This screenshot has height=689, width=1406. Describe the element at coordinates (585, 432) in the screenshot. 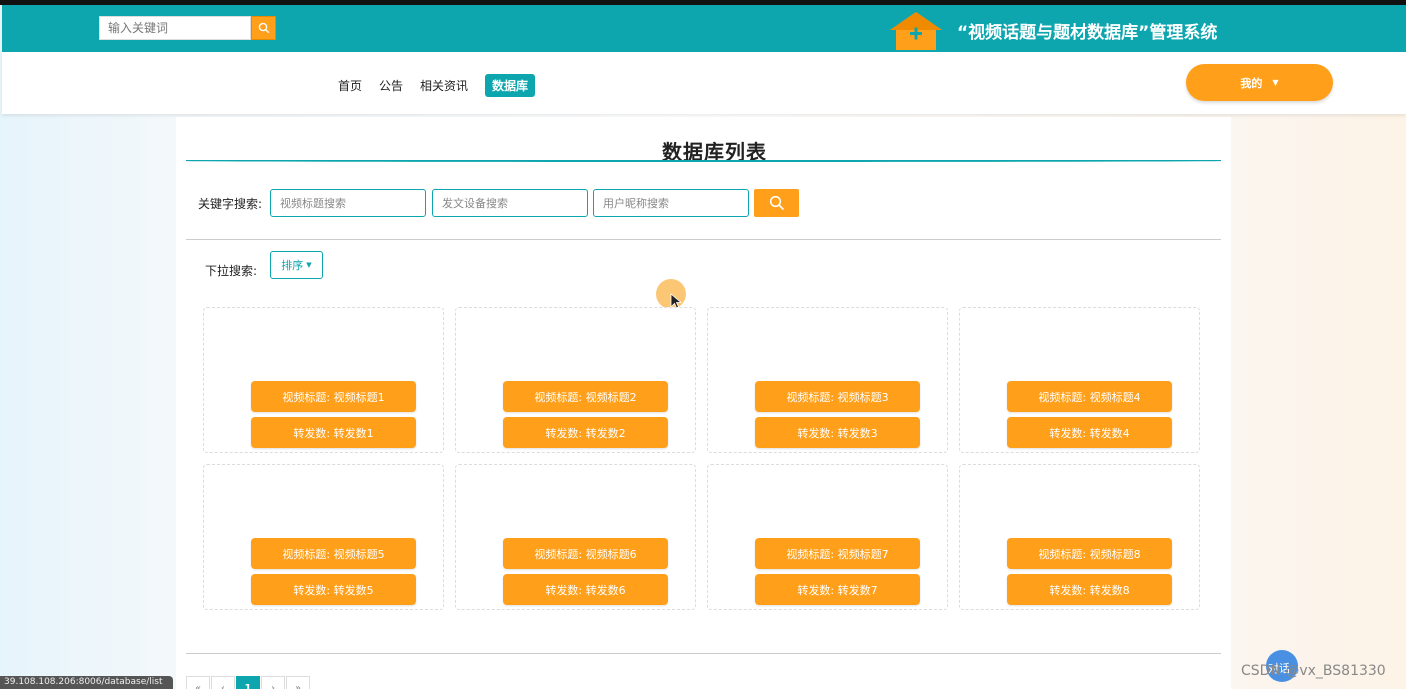

I see `repost-count-chip: 转发数: 转发数2` at that location.